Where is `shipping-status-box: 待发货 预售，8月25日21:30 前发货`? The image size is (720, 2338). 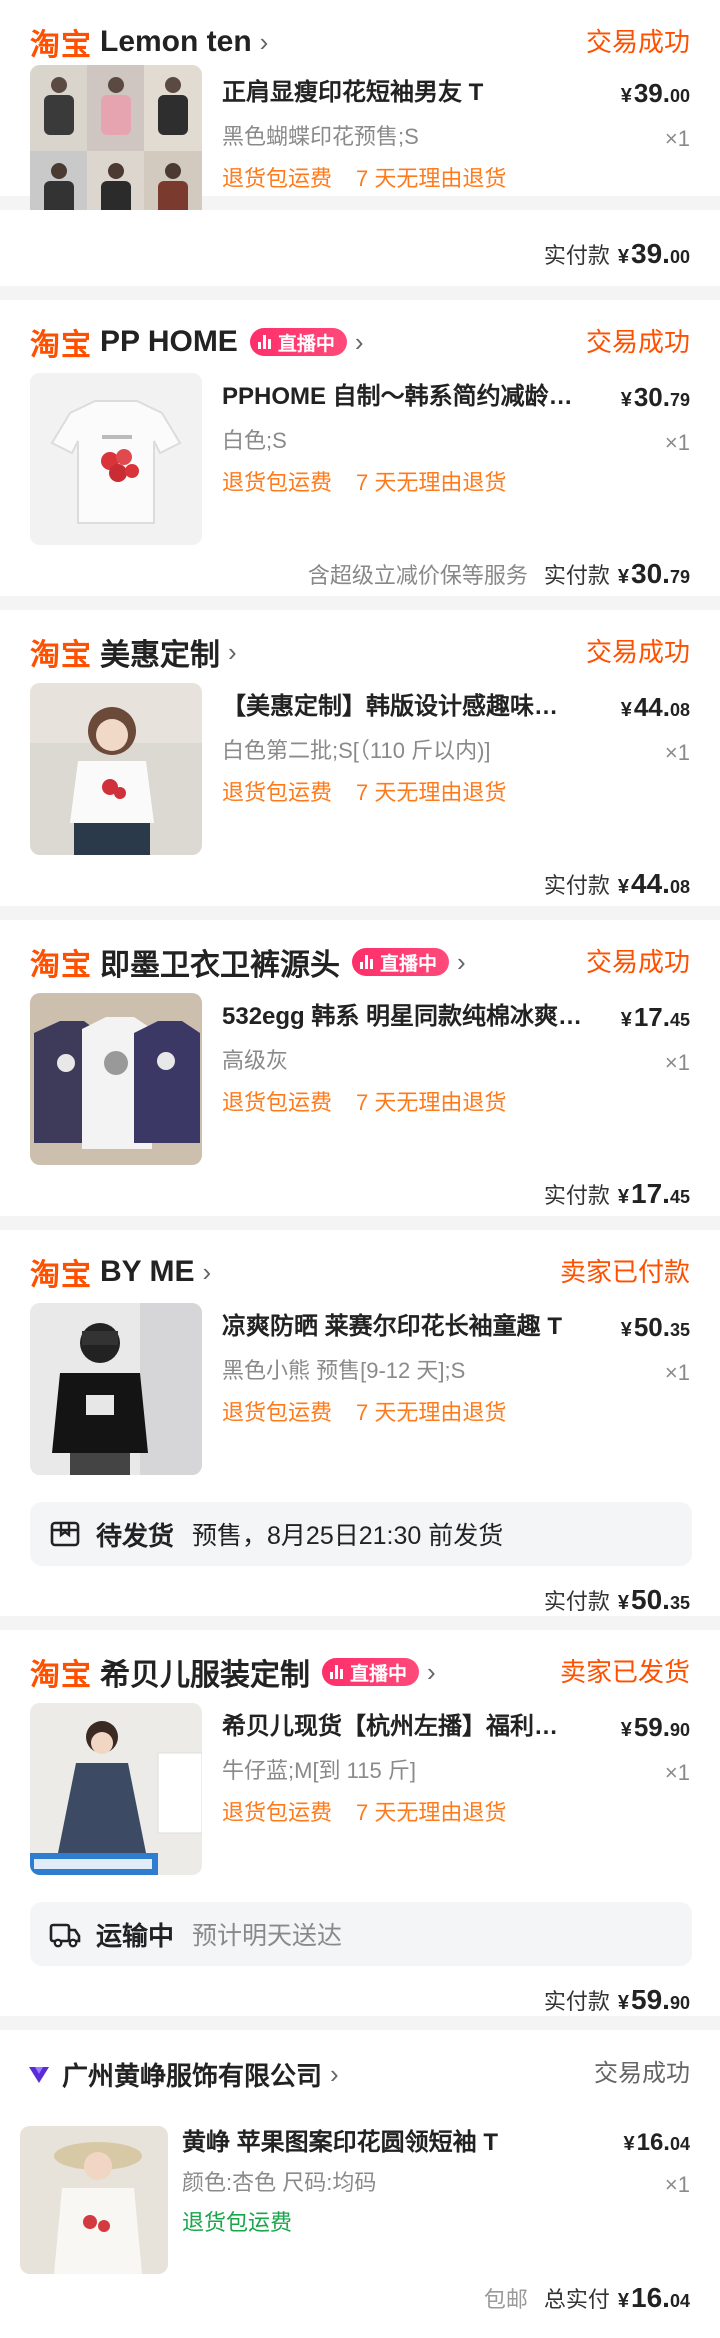 shipping-status-box: 待发货 预售，8月25日21:30 前发货 is located at coordinates (361, 1534).